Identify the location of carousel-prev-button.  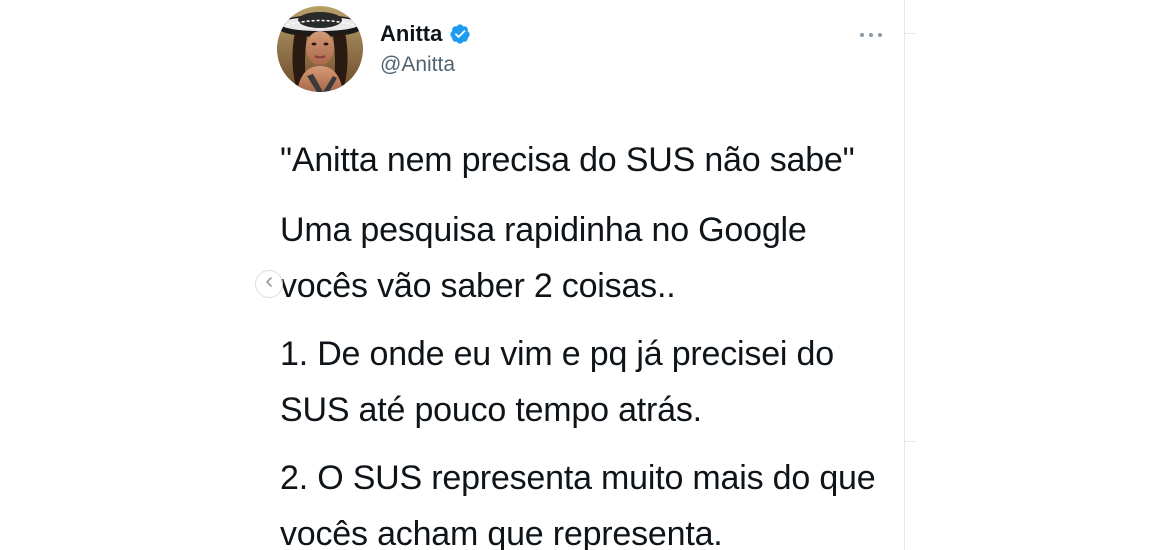
(269, 284).